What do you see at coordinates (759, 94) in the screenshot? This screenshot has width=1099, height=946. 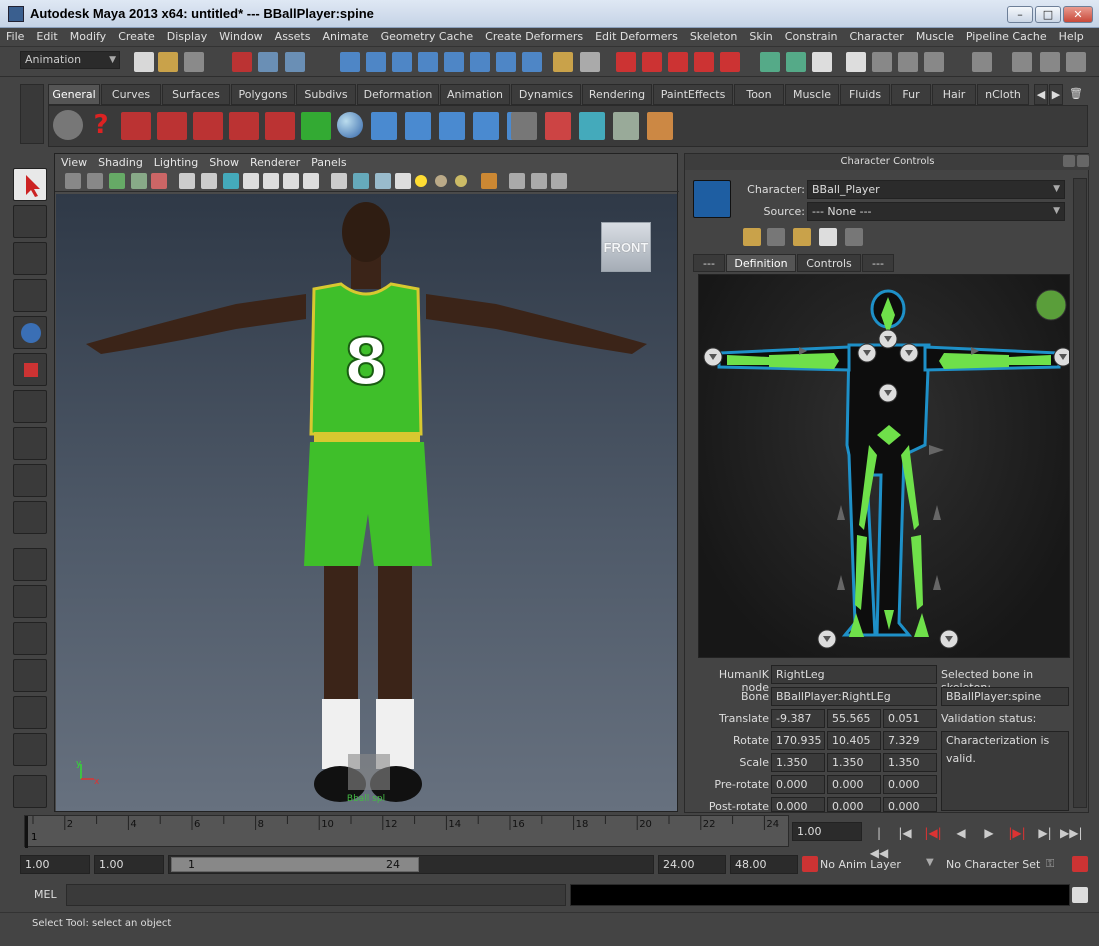 I see `shelf-tab-toon: Toon` at bounding box center [759, 94].